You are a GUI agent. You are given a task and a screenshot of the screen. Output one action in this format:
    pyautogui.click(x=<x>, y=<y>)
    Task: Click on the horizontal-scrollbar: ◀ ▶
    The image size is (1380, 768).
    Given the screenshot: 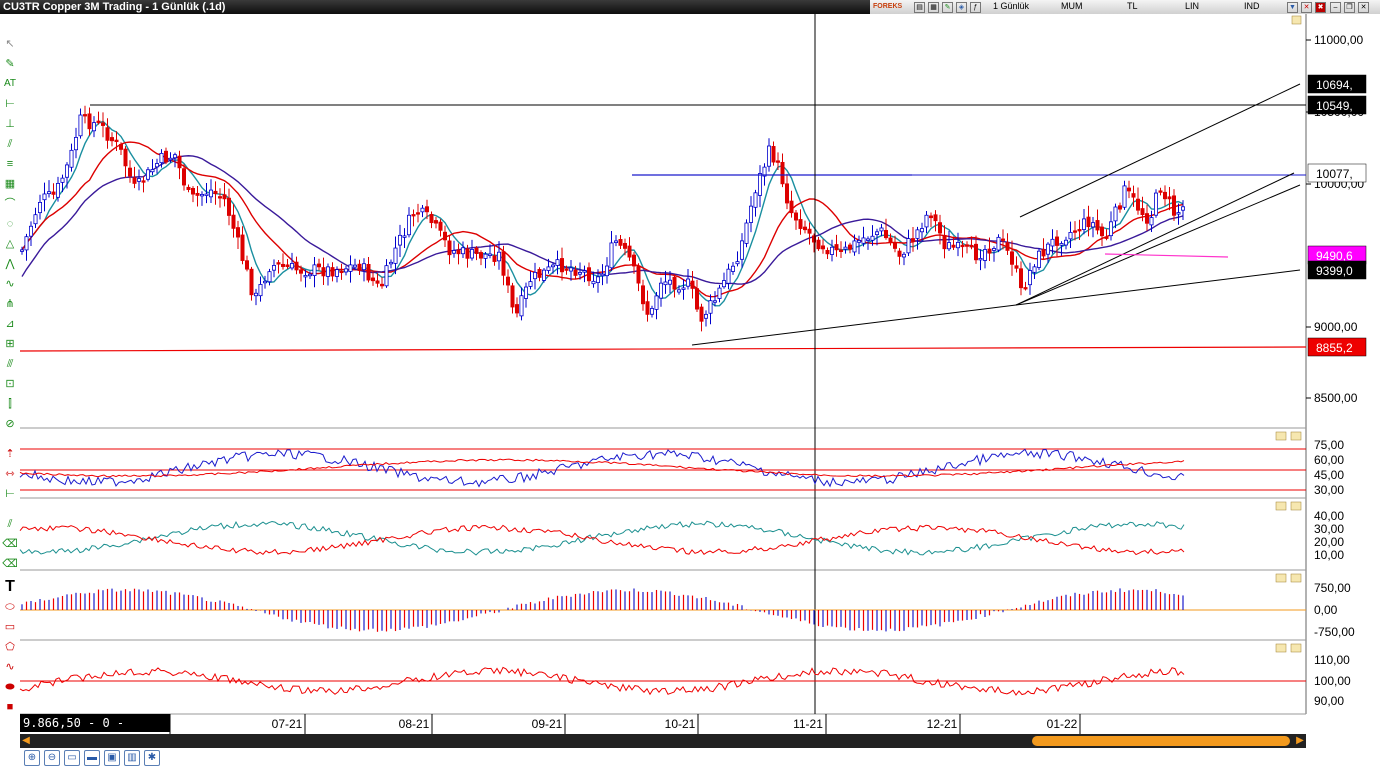 What is the action you would take?
    pyautogui.click(x=663, y=741)
    